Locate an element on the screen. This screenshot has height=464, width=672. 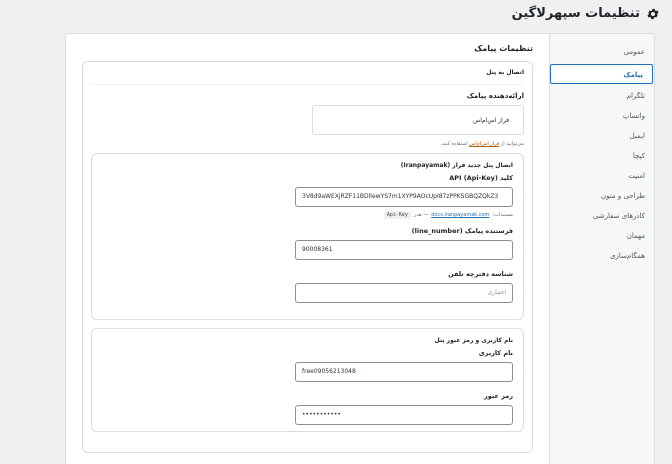
gear-icon is located at coordinates (653, 13).